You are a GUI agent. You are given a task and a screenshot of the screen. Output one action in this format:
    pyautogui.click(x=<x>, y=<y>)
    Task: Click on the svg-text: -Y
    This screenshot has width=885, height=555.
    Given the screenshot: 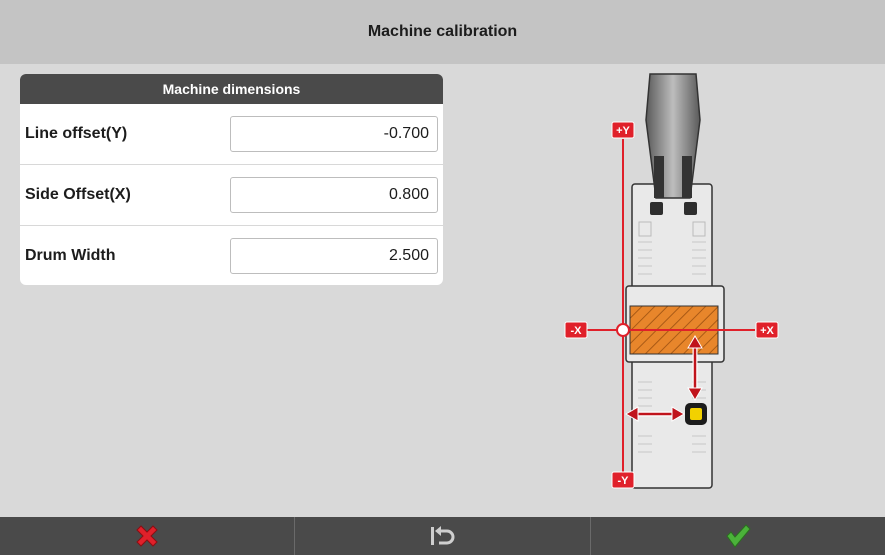 What is the action you would take?
    pyautogui.click(x=624, y=481)
    